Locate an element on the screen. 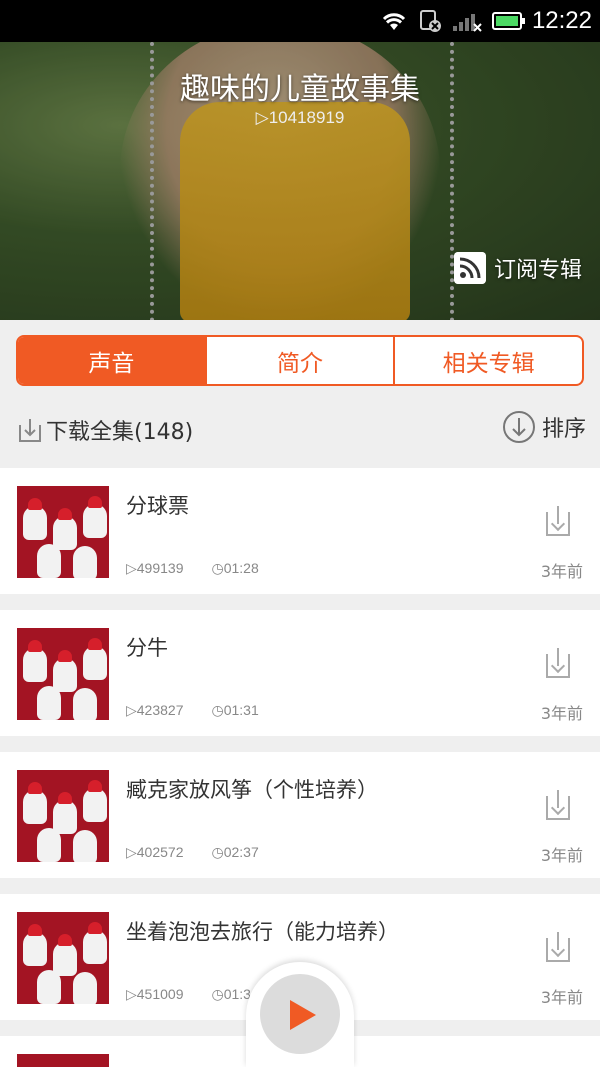 Image resolution: width=600 pixels, height=1067 pixels. tab-sounds: 声音 is located at coordinates (112, 360).